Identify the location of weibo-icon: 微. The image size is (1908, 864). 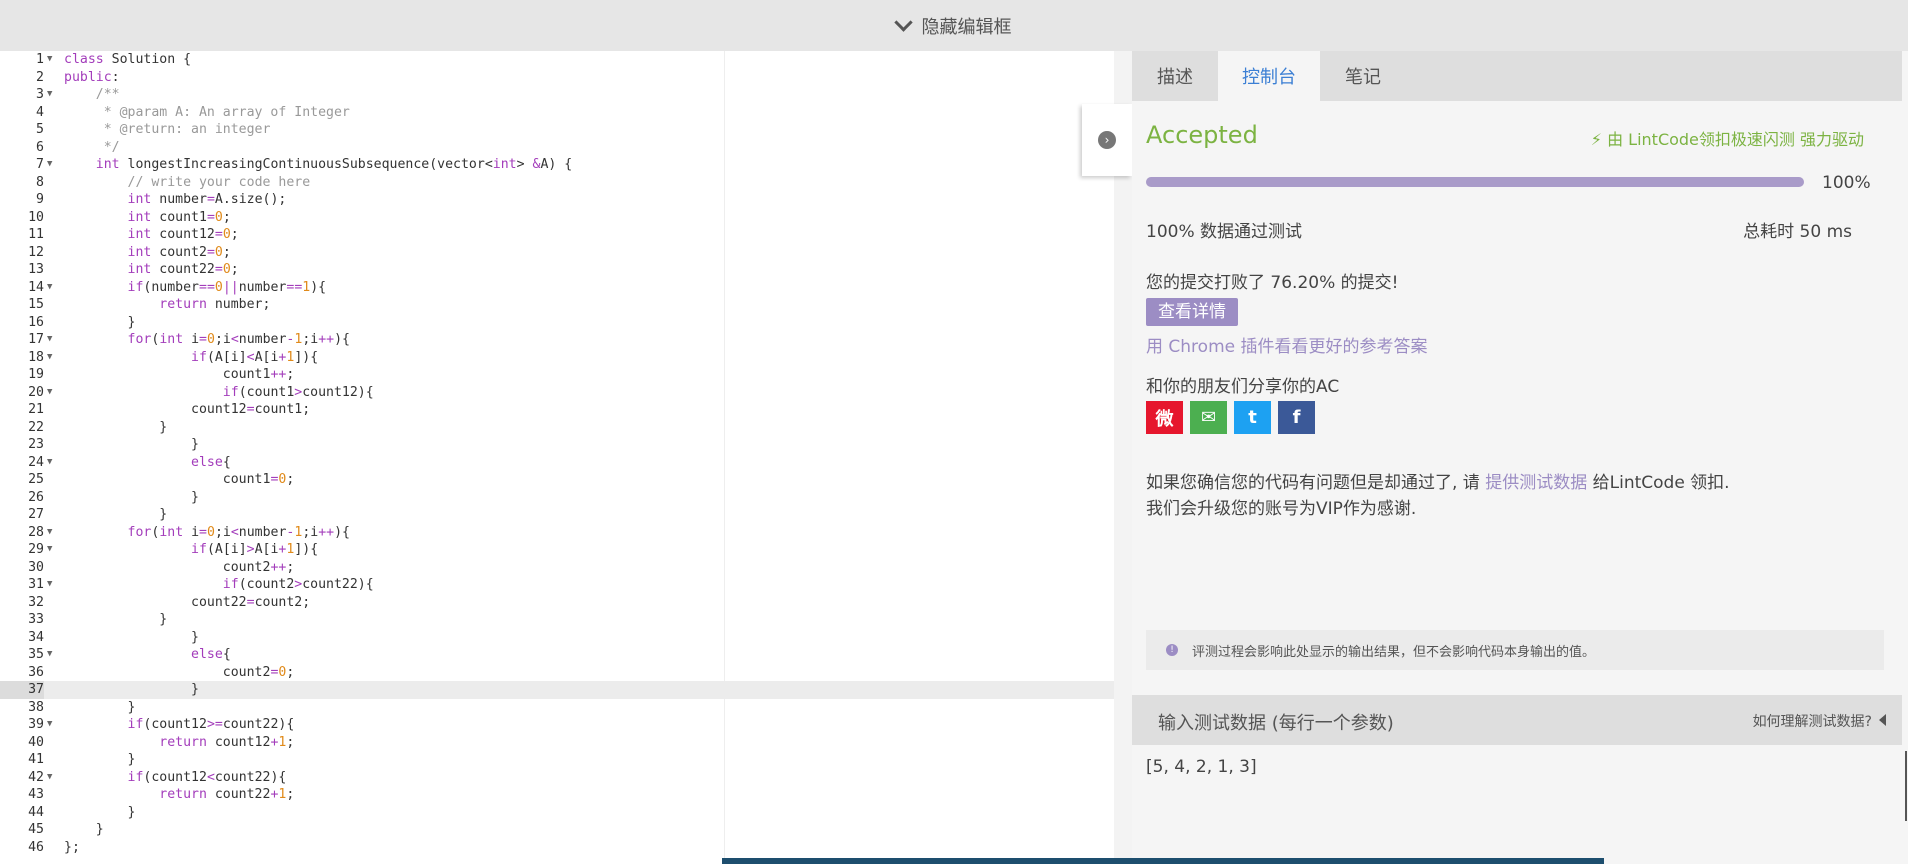
(1164, 417).